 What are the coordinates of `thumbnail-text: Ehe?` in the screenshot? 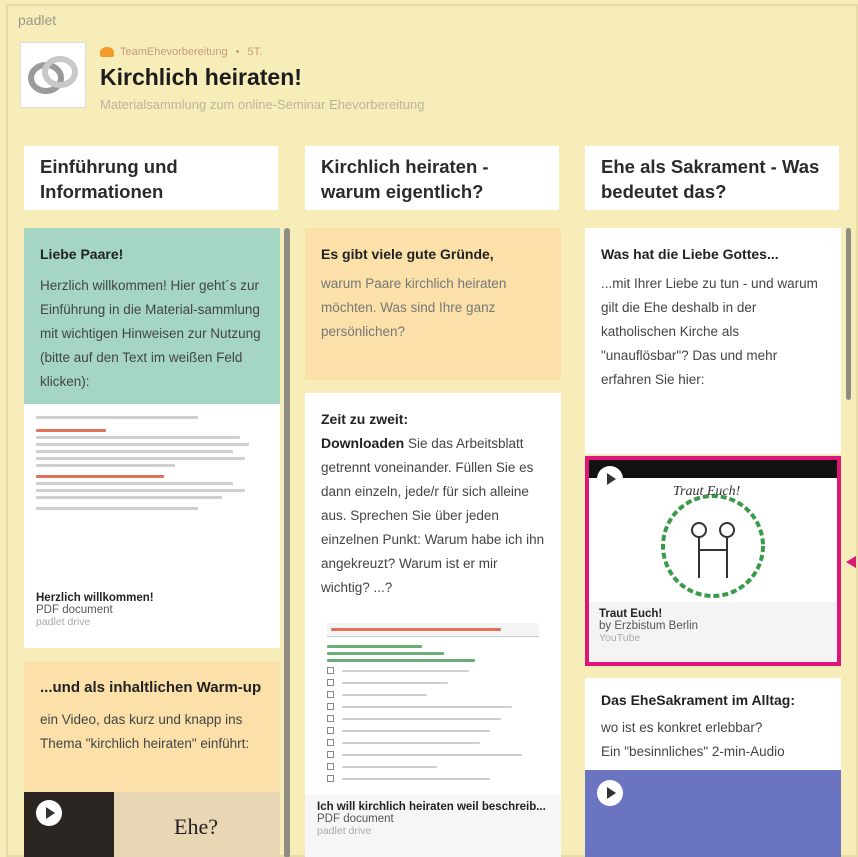 It's located at (196, 826).